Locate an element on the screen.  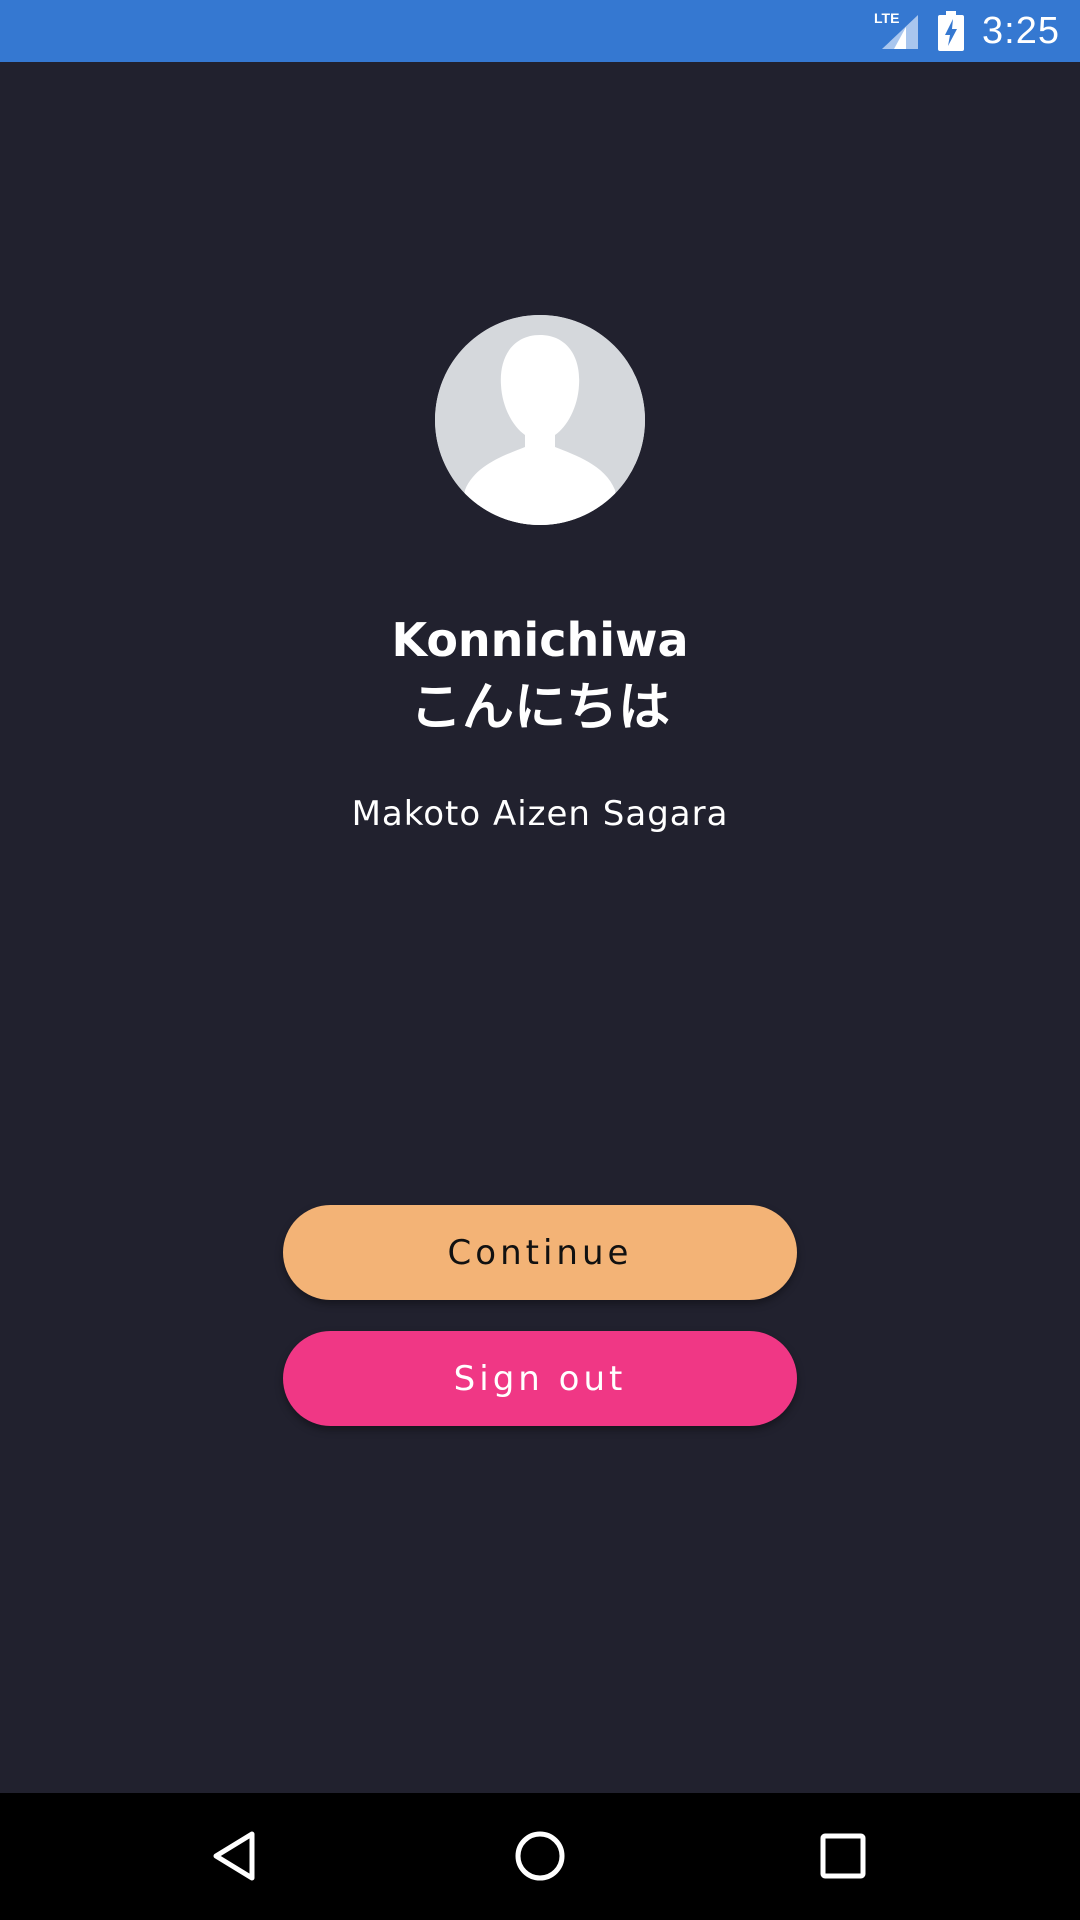
recents-button is located at coordinates (843, 1856).